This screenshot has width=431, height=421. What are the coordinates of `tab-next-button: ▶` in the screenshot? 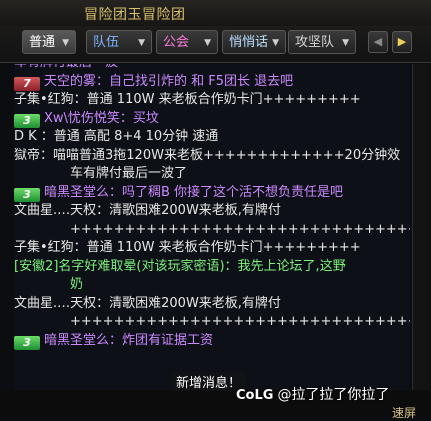 It's located at (402, 42).